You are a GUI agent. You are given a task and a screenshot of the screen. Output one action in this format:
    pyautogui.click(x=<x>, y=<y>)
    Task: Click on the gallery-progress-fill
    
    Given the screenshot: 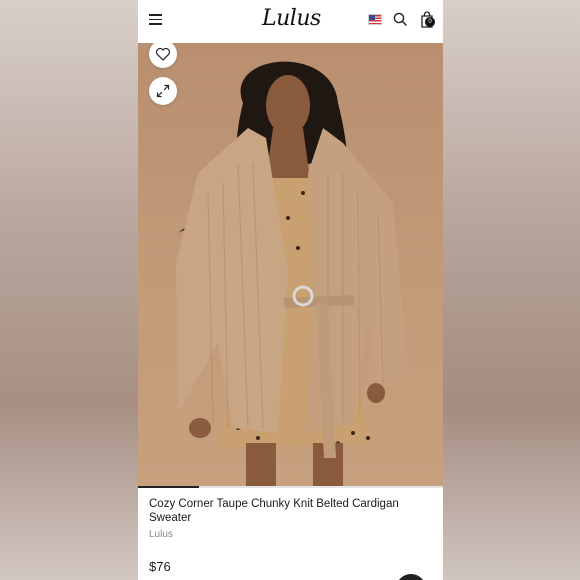 What is the action you would take?
    pyautogui.click(x=168, y=487)
    